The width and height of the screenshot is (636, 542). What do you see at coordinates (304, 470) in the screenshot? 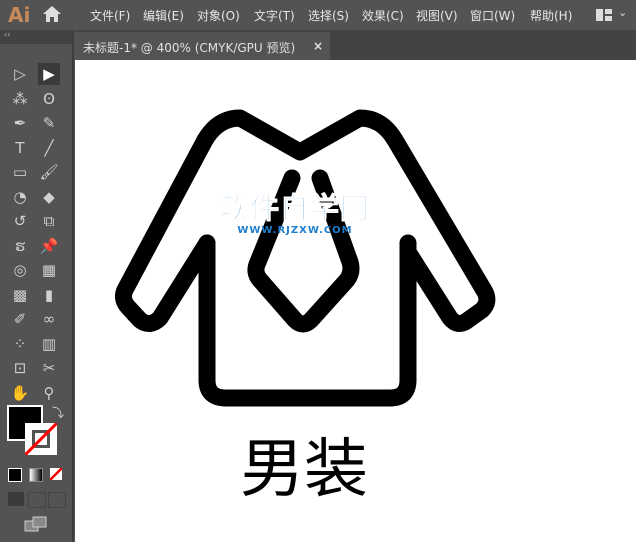
I see `caption-text: 男装` at bounding box center [304, 470].